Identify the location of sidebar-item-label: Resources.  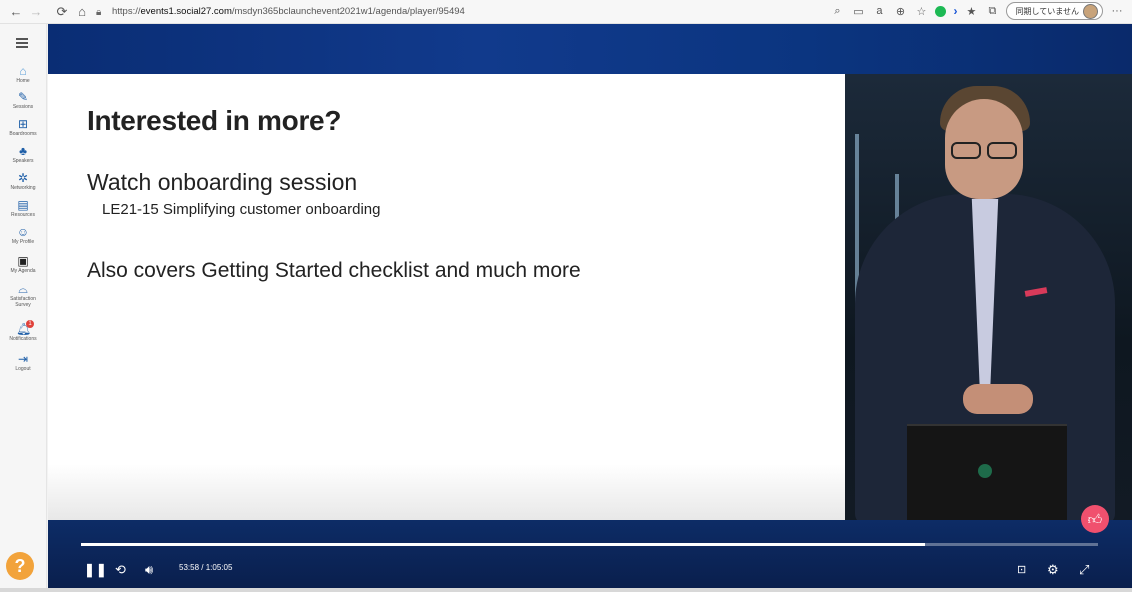
(23, 215).